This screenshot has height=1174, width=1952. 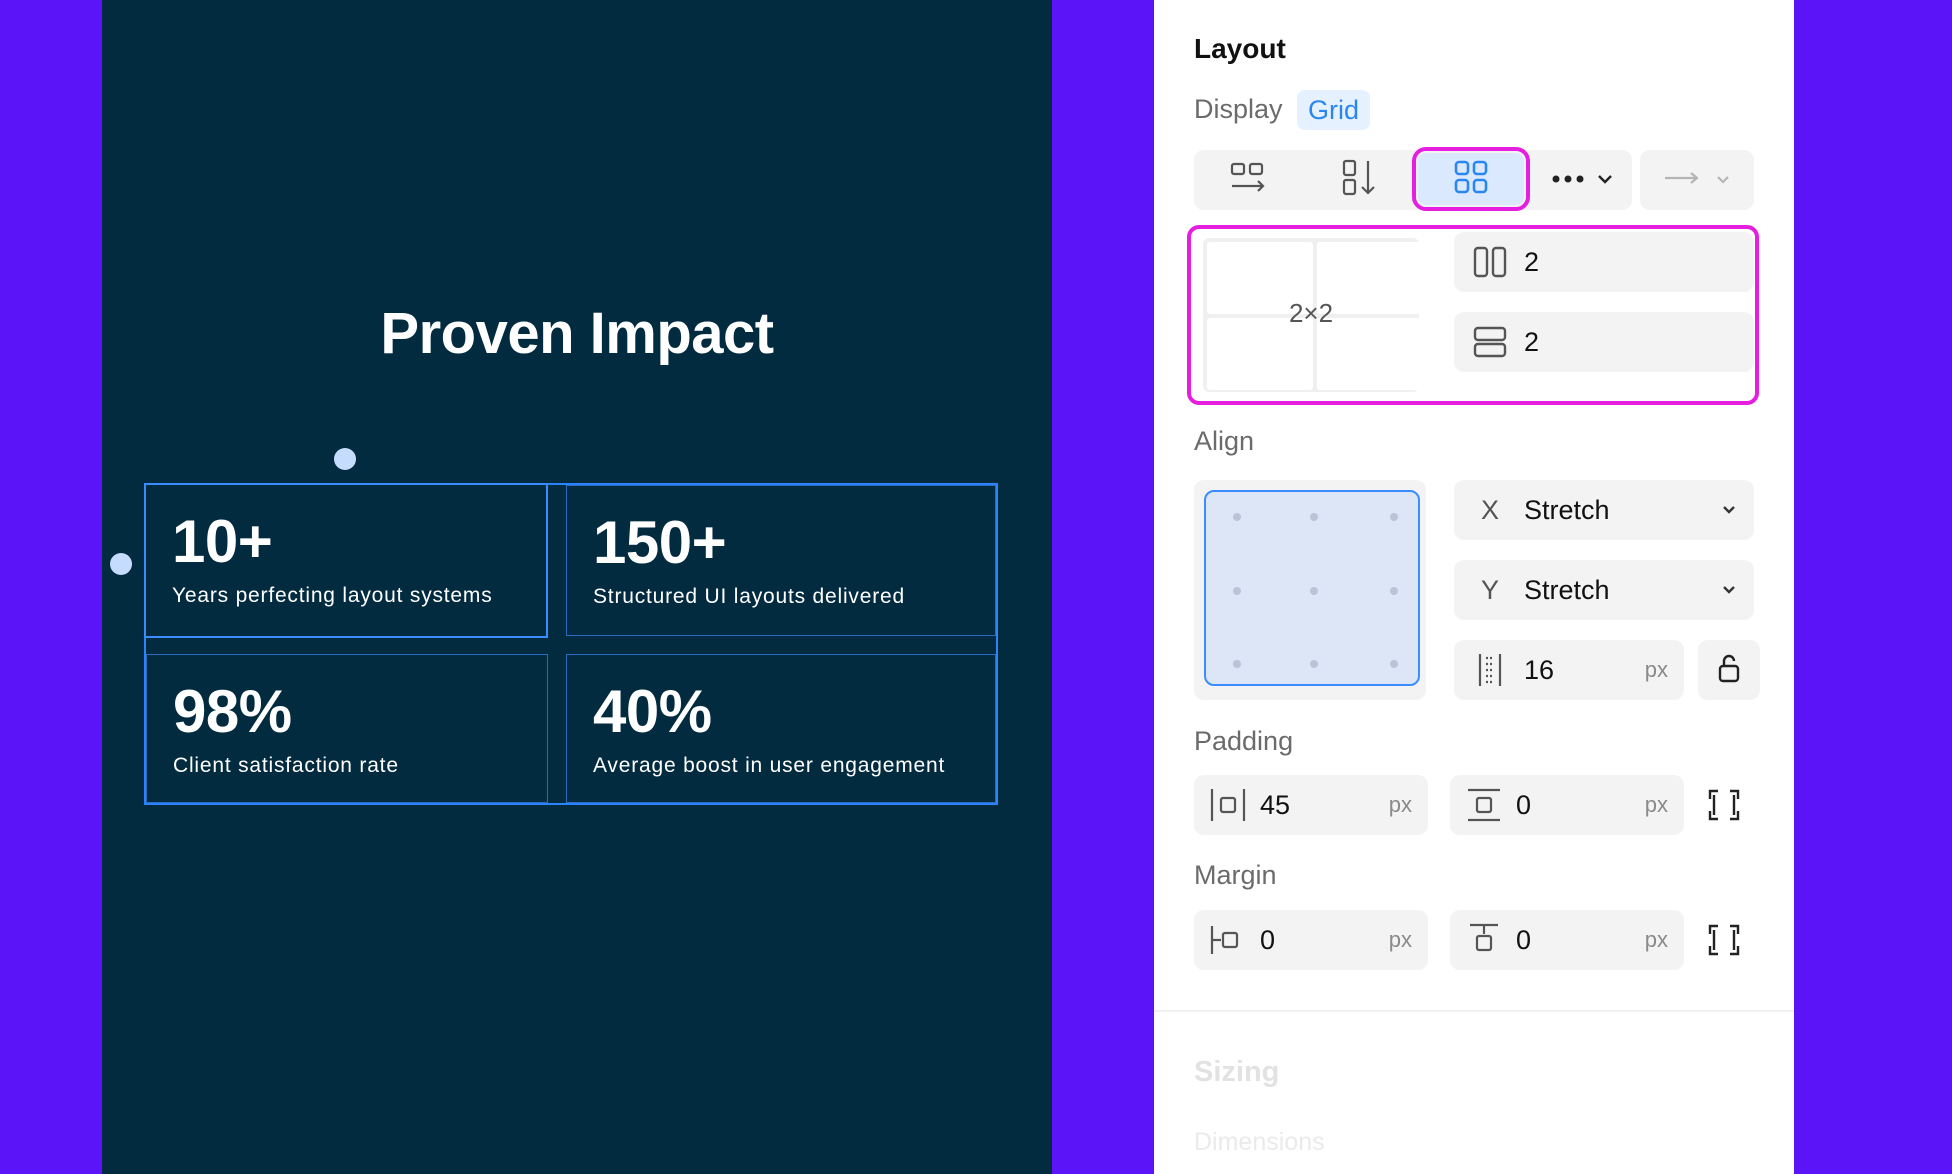 I want to click on margin-individual-sides-button, so click(x=1724, y=942).